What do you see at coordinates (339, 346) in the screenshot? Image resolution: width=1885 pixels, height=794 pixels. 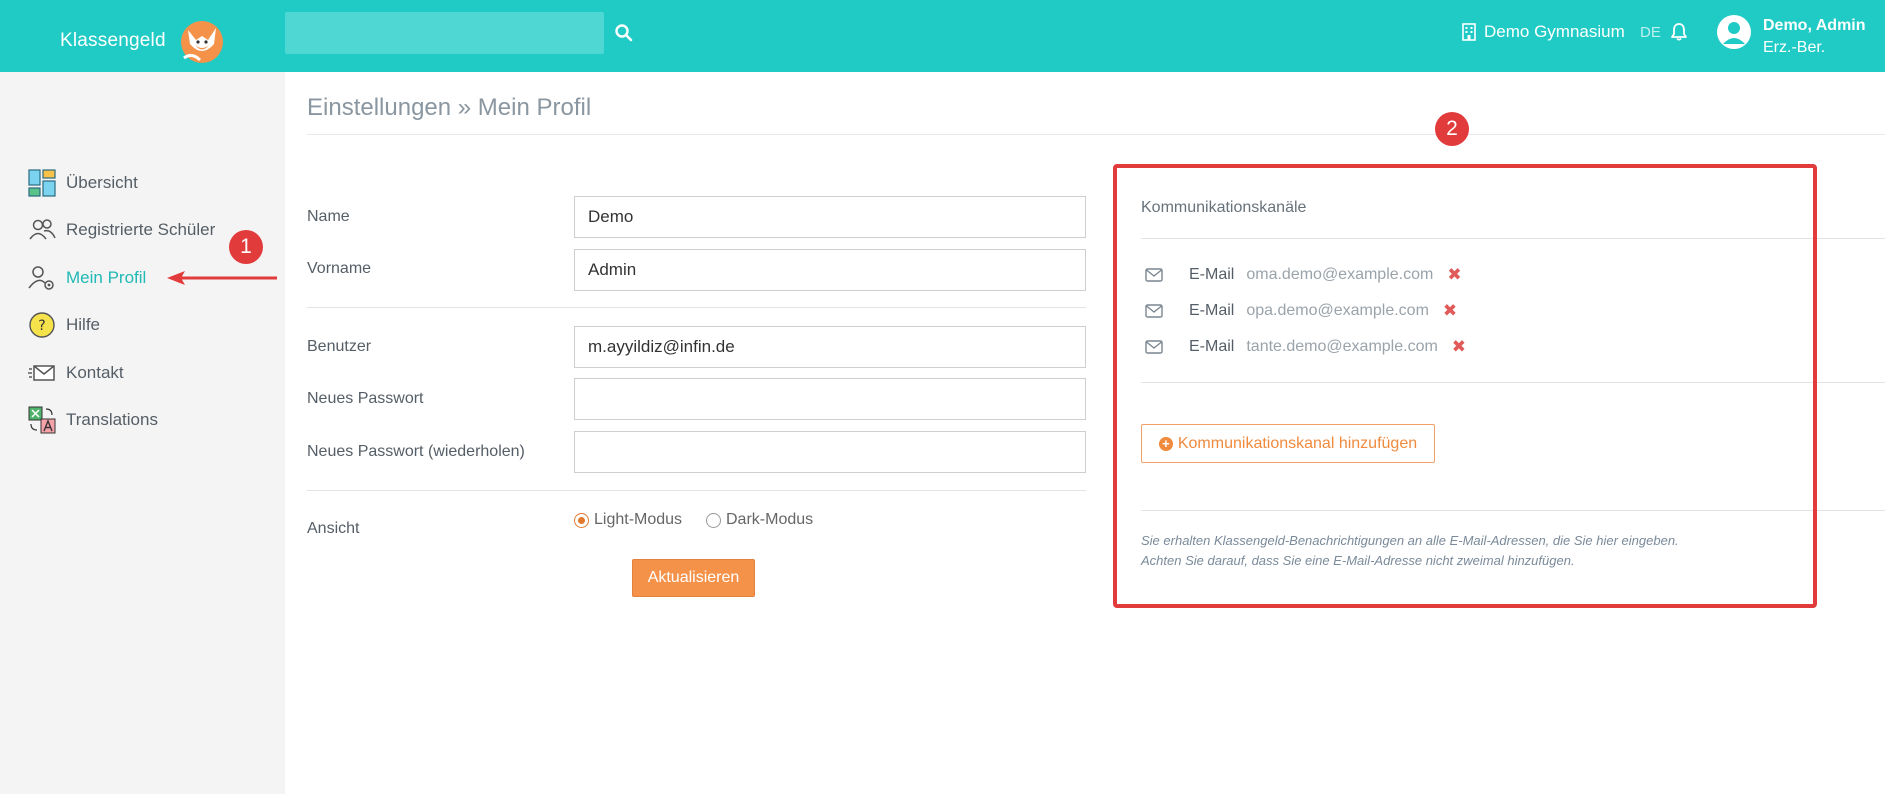 I see `benutzer-label: Benutzer` at bounding box center [339, 346].